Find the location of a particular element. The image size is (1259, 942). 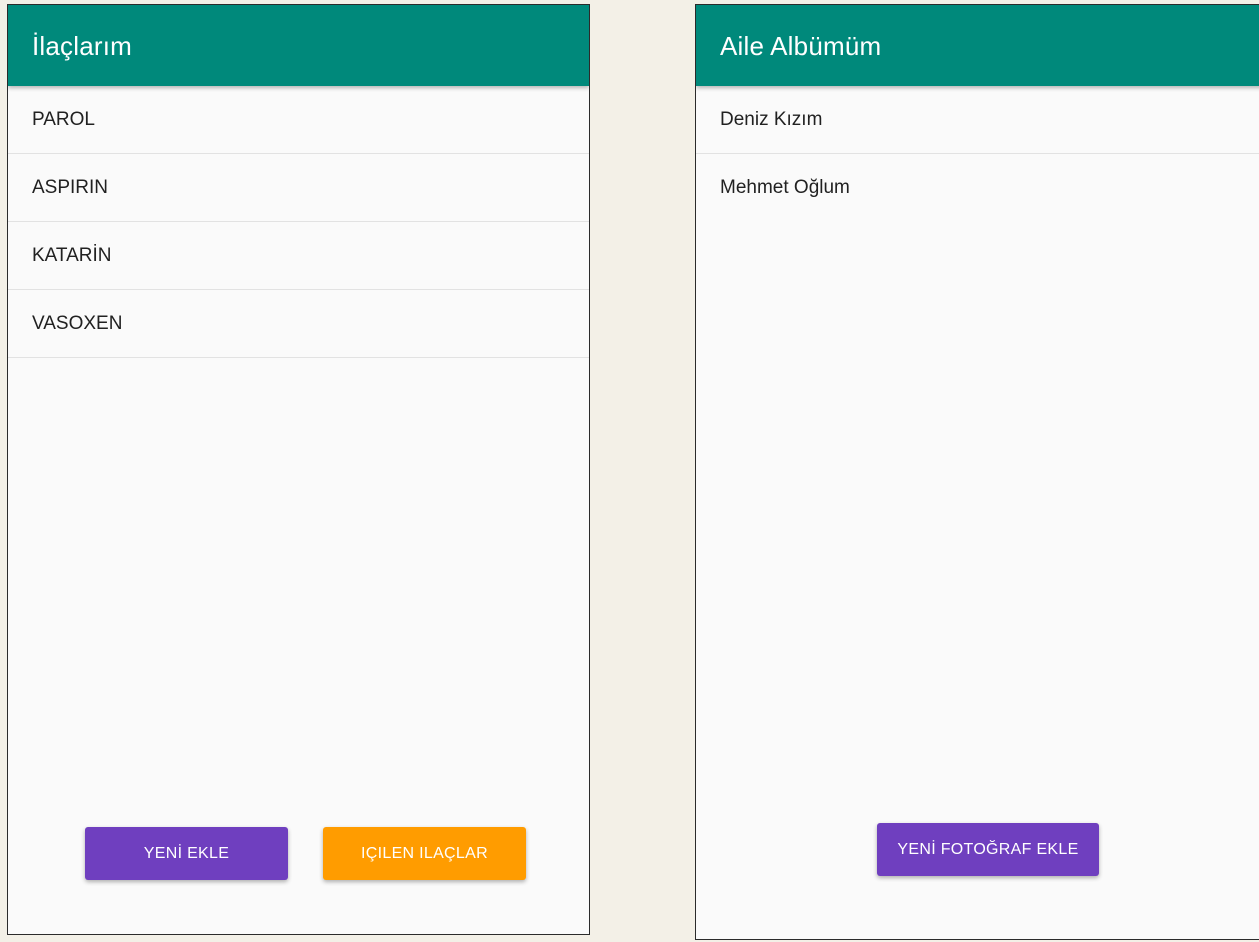

list-item: KATARİN is located at coordinates (298, 256).